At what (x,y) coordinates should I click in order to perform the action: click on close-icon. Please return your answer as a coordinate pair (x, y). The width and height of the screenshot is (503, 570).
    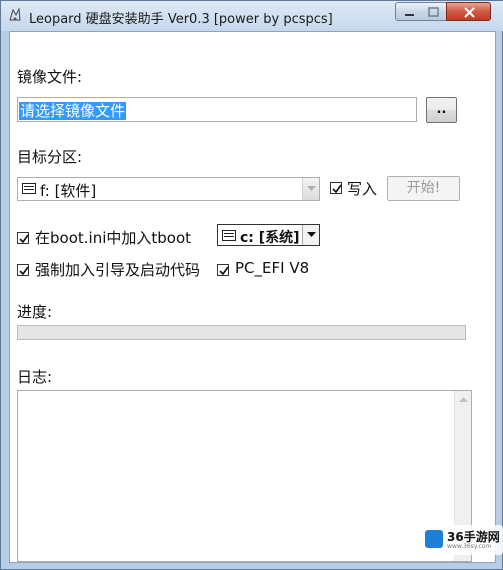
    Looking at the image, I should click on (469, 12).